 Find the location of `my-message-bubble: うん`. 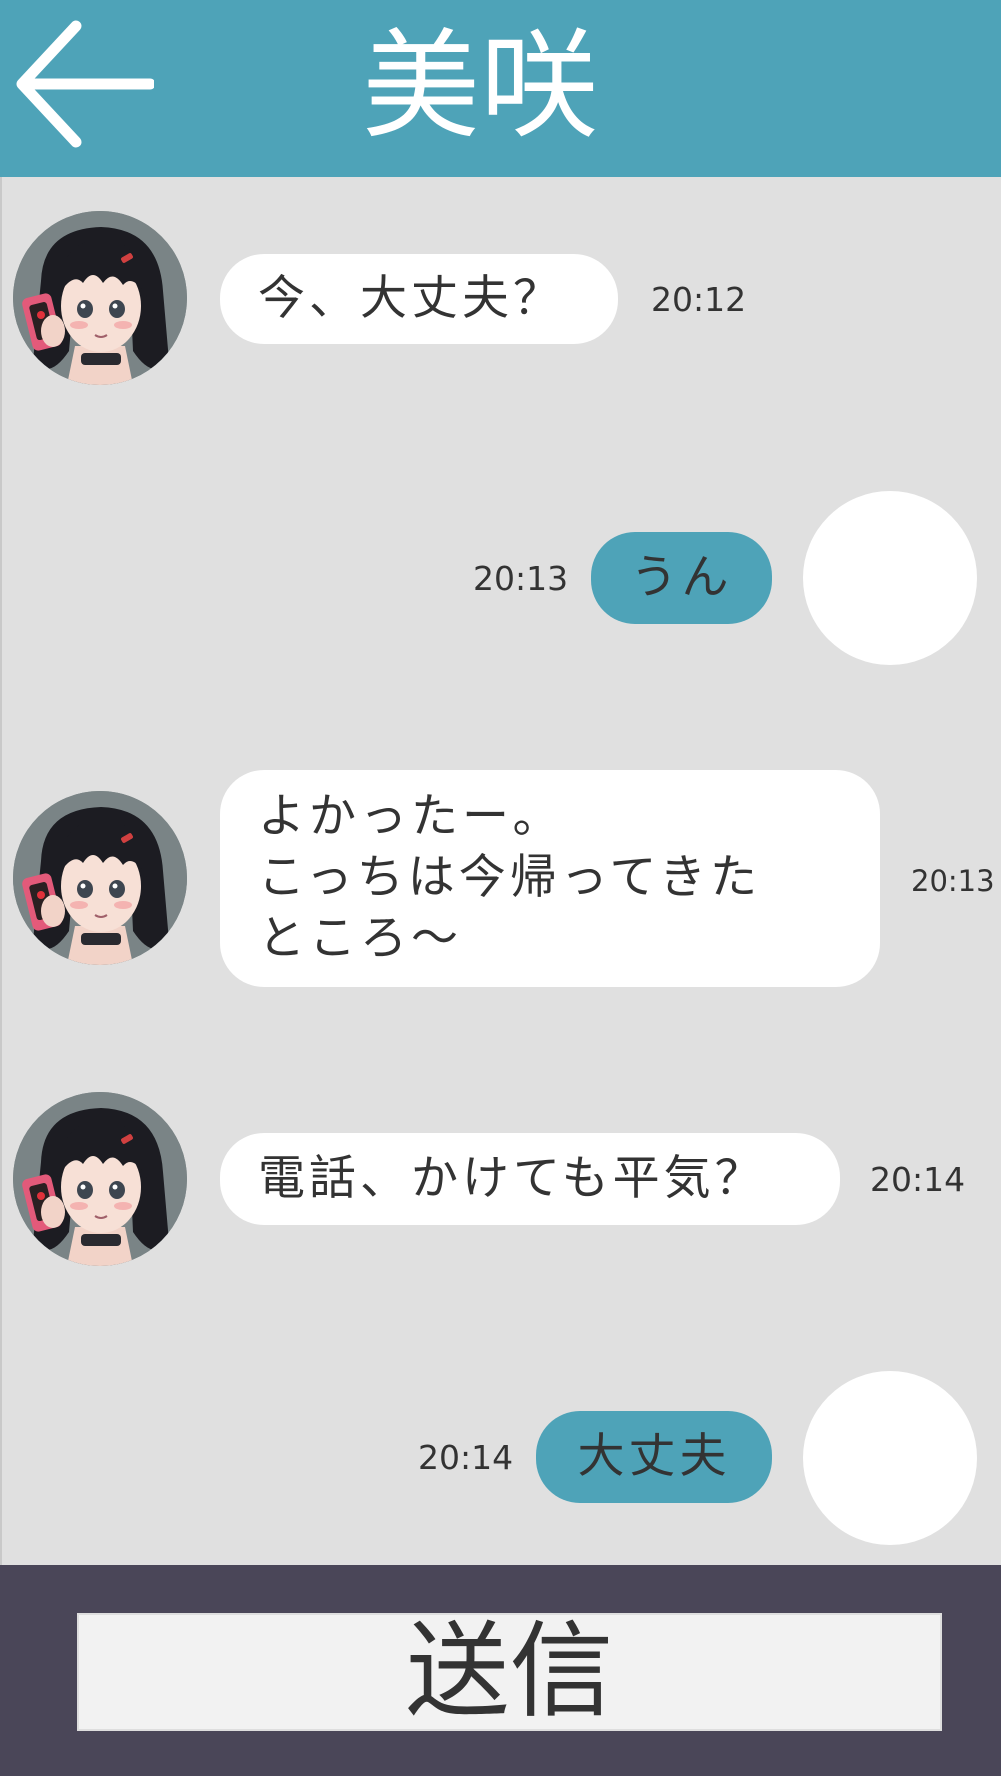

my-message-bubble: うん is located at coordinates (681, 578).